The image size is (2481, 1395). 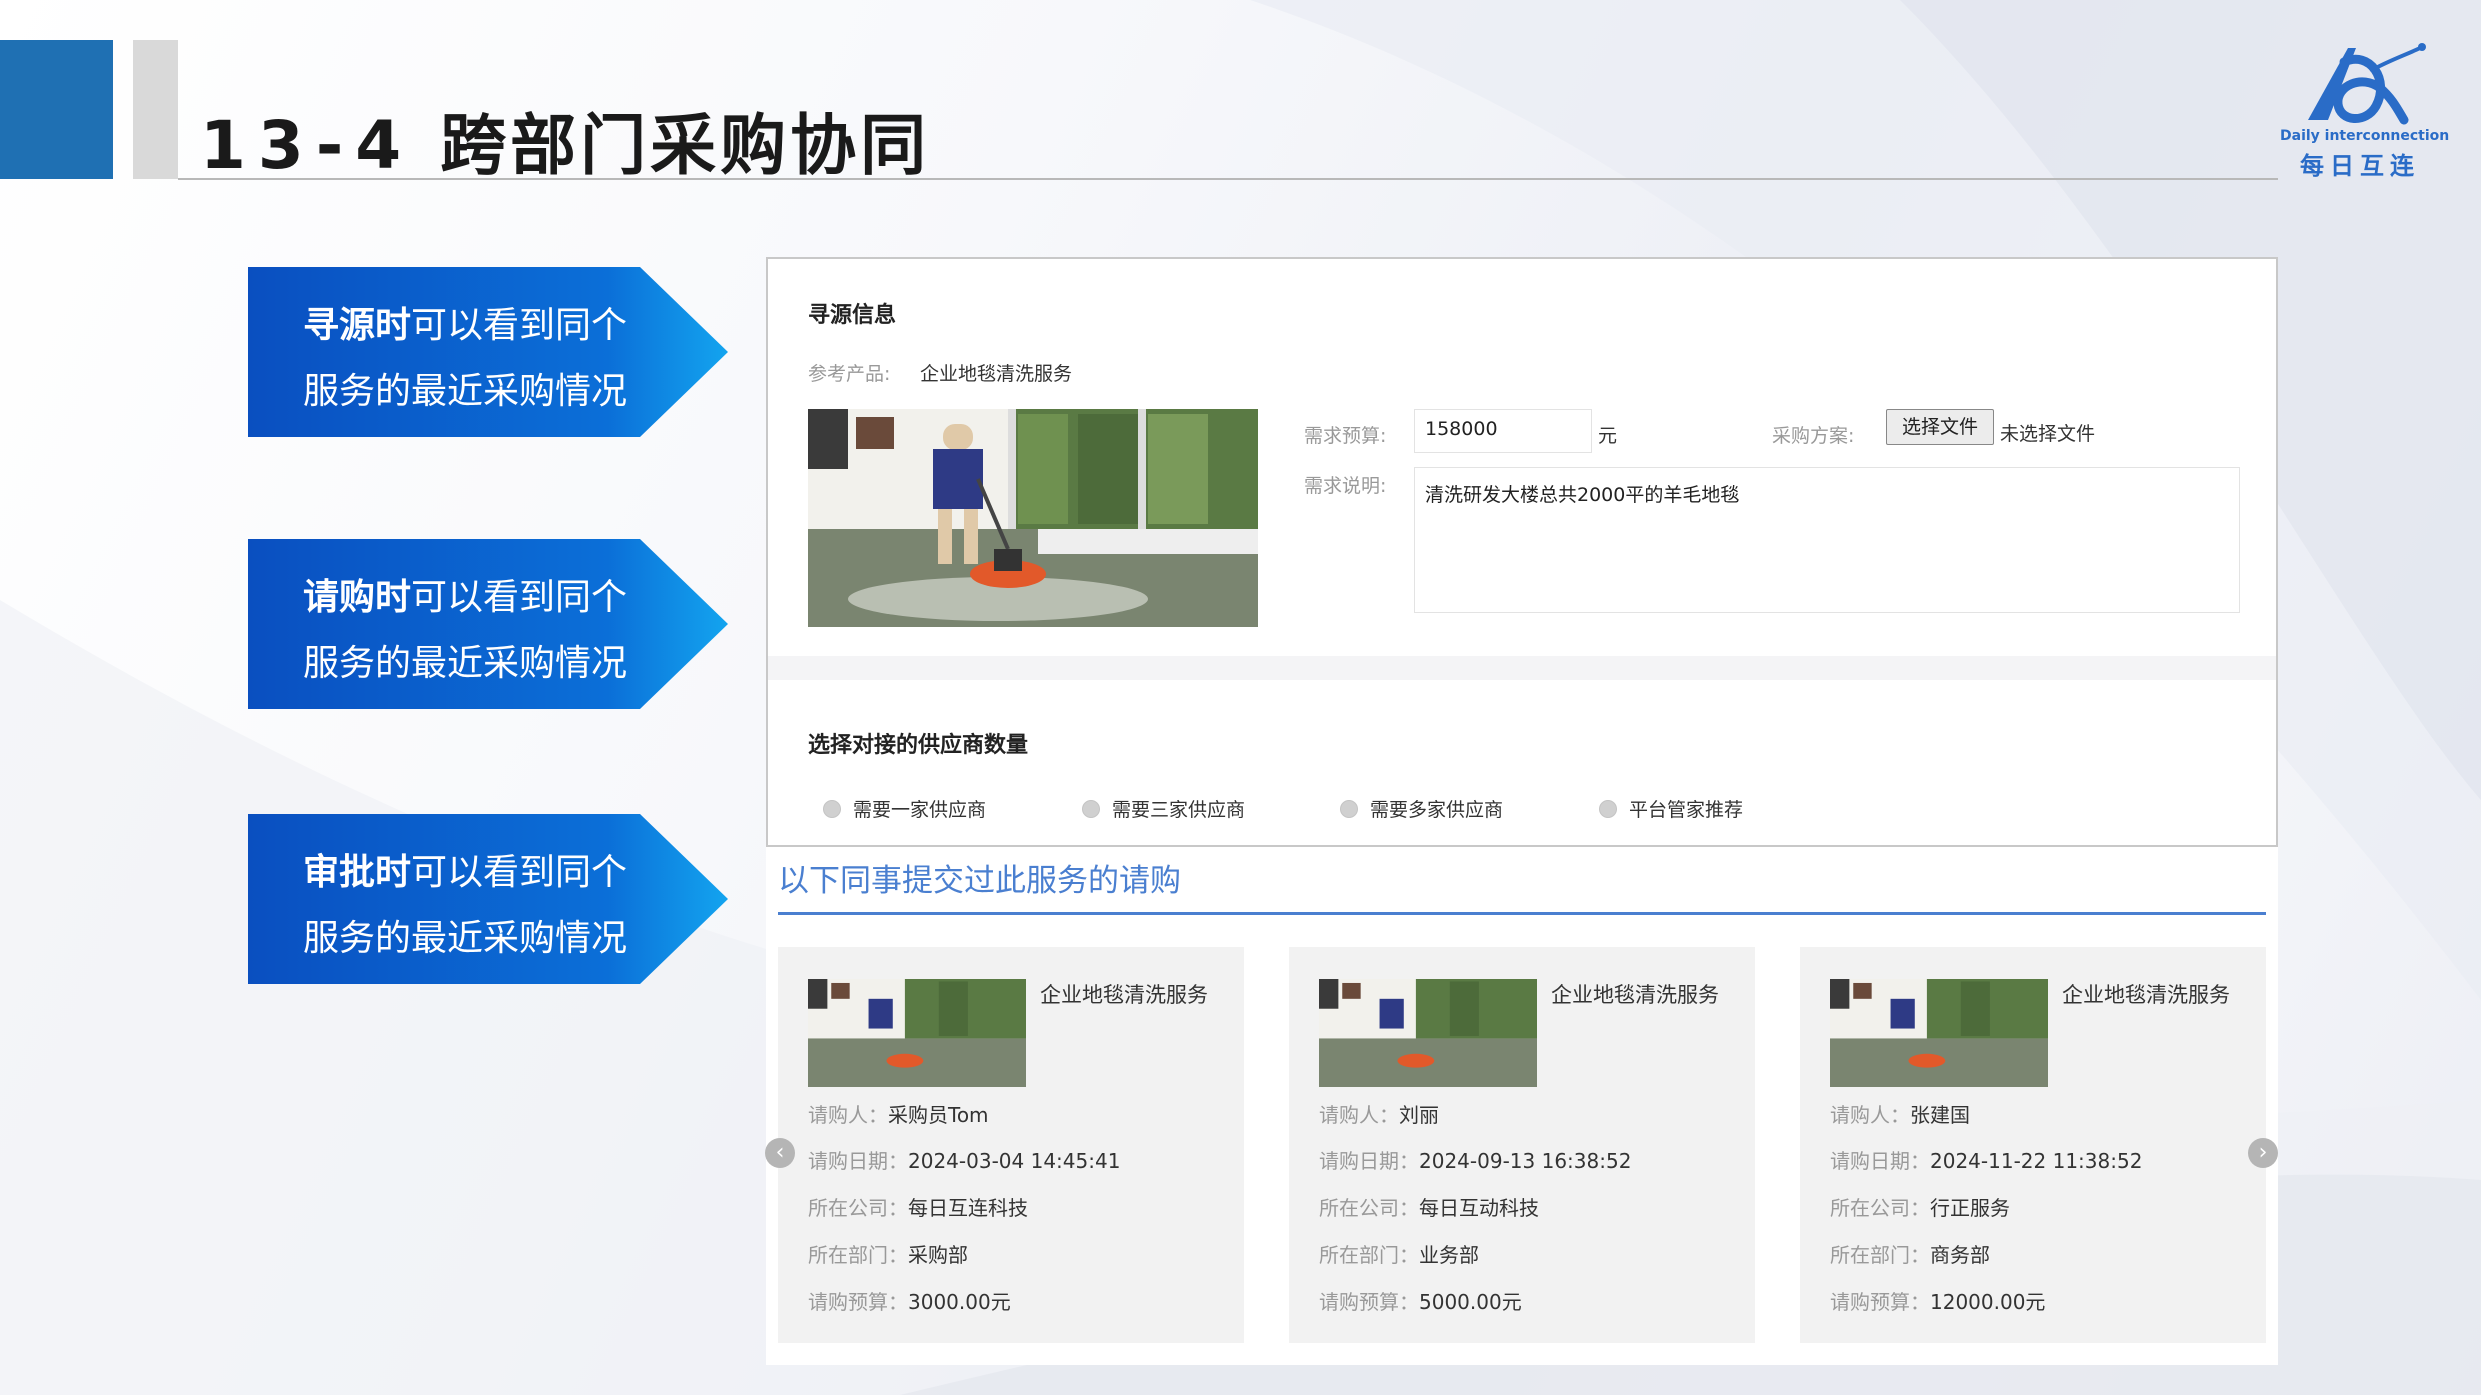 I want to click on ref-product-value: 企业地毯清洗服务, so click(x=996, y=374).